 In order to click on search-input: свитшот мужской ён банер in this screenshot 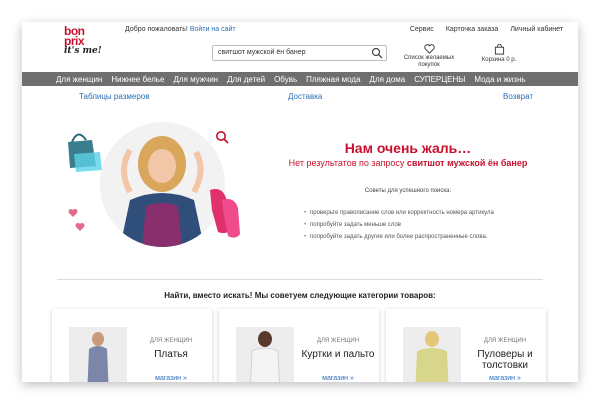, I will do `click(299, 53)`.